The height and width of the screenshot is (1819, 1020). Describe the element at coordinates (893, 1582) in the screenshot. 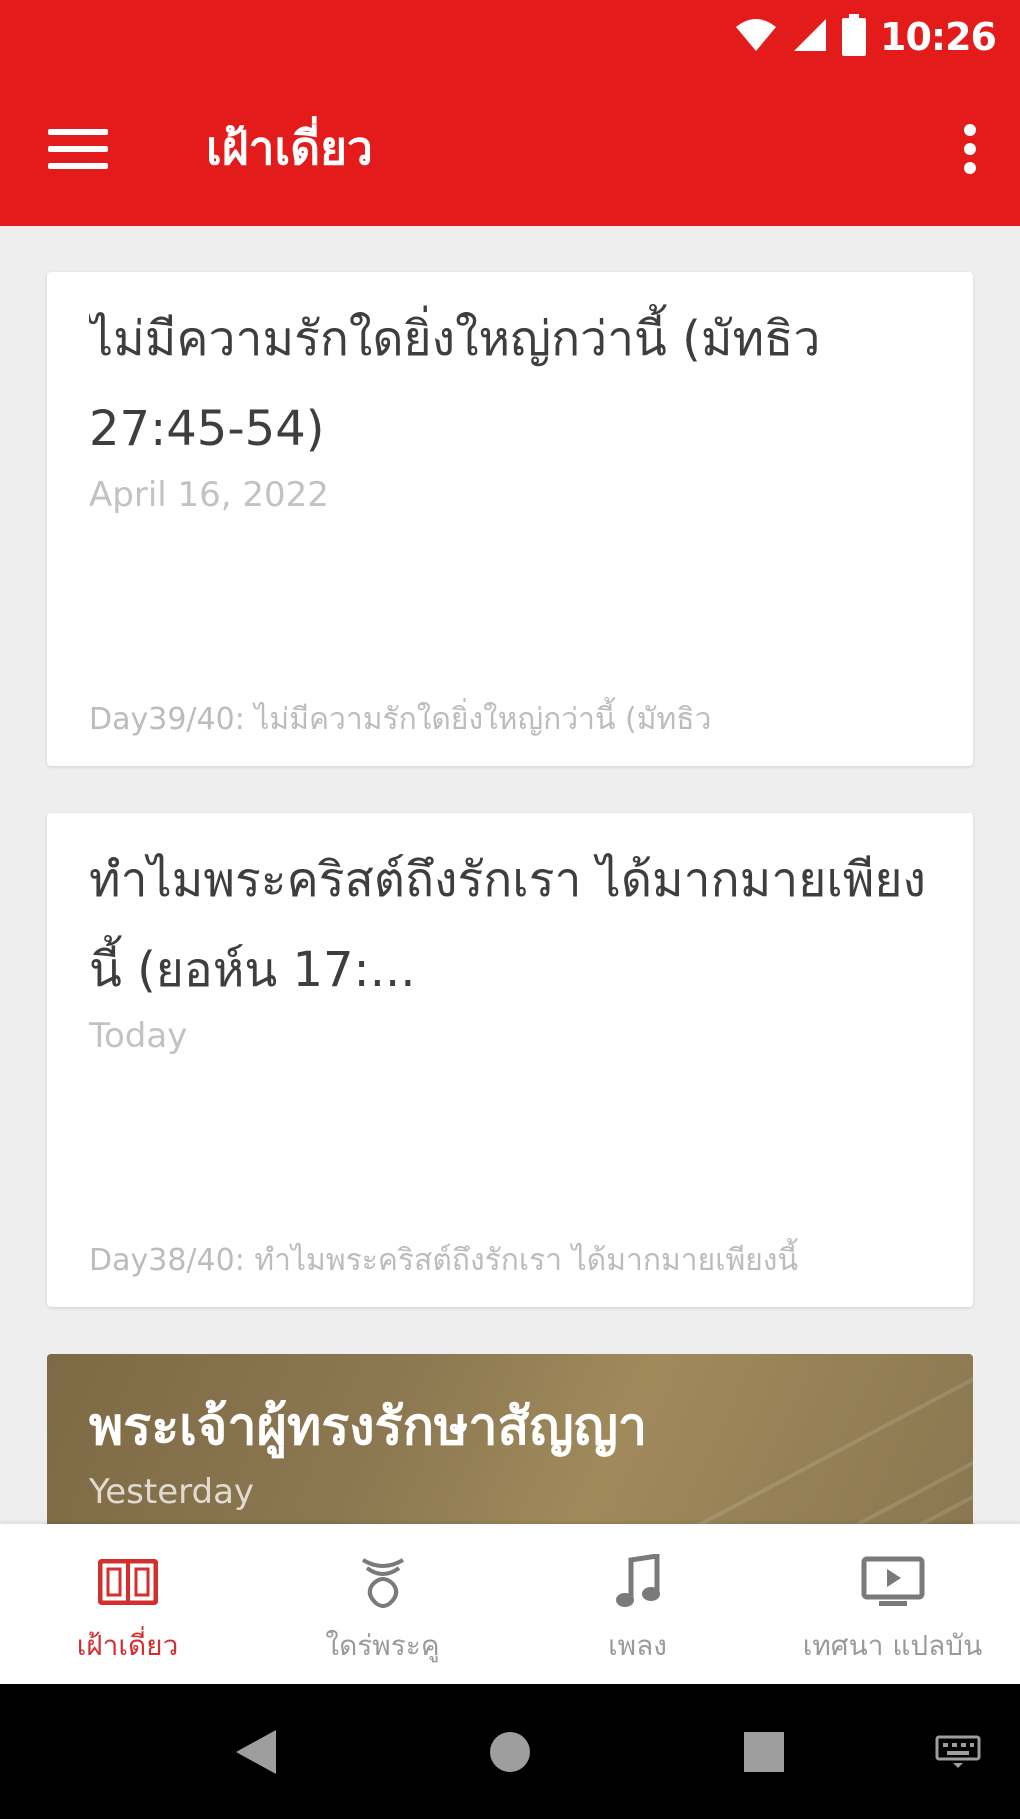

I see `tv-play-icon` at that location.